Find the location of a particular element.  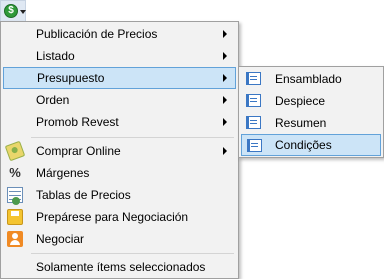

submenu-item-despiece: Despiece is located at coordinates (311, 101).